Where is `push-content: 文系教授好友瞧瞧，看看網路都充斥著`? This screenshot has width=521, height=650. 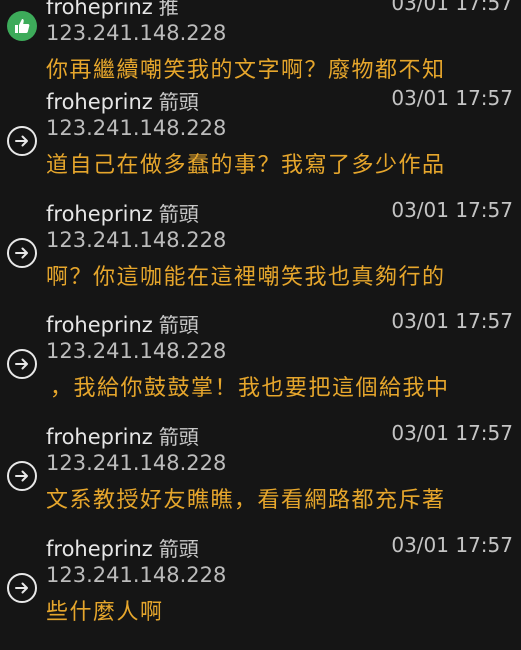 push-content: 文系教授好友瞧瞧，看看網路都充斥著 is located at coordinates (246, 500).